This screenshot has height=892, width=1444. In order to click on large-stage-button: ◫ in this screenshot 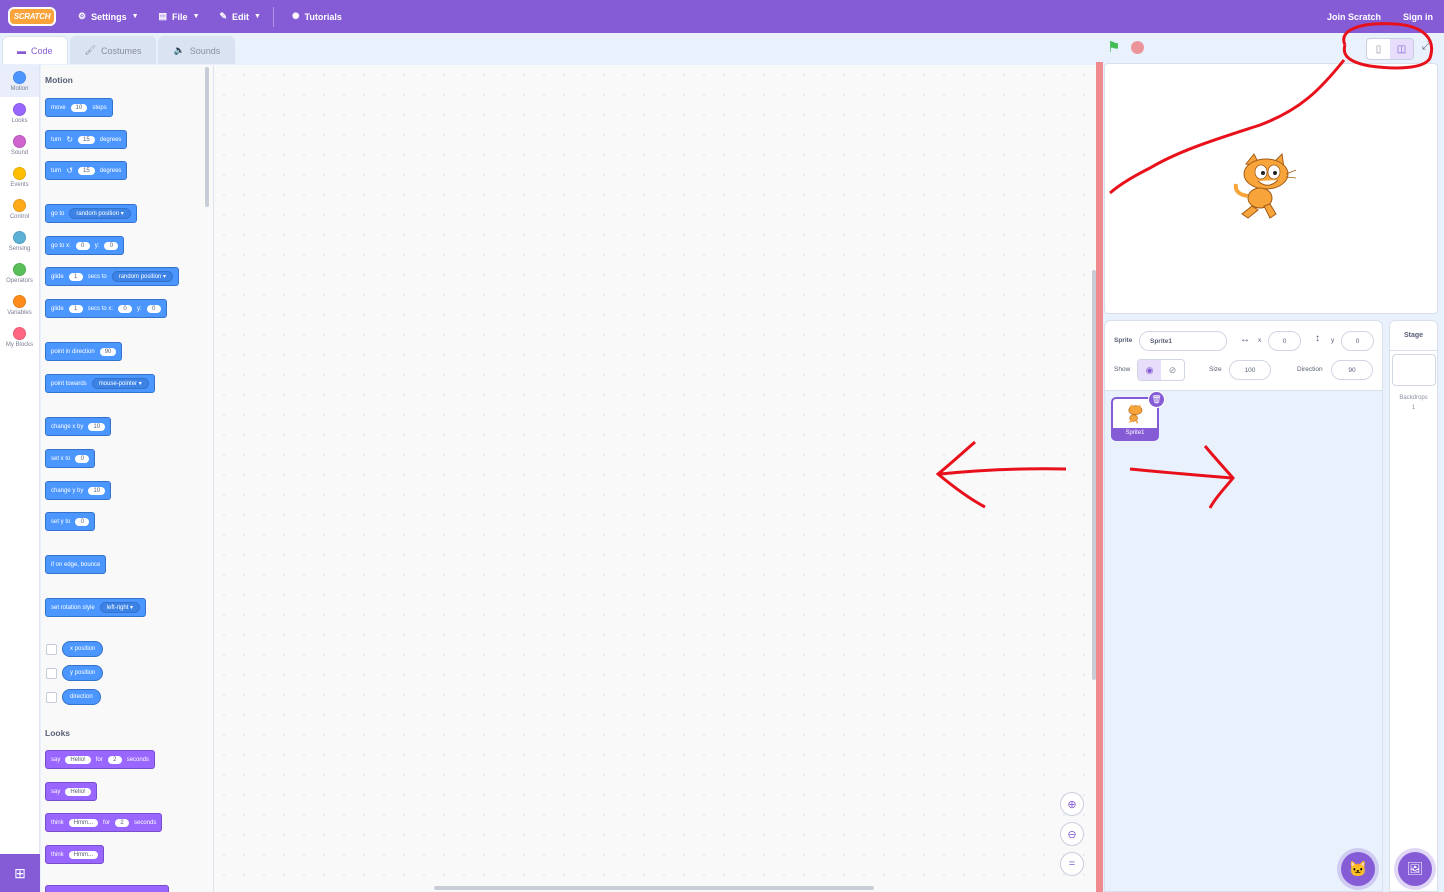, I will do `click(1401, 49)`.